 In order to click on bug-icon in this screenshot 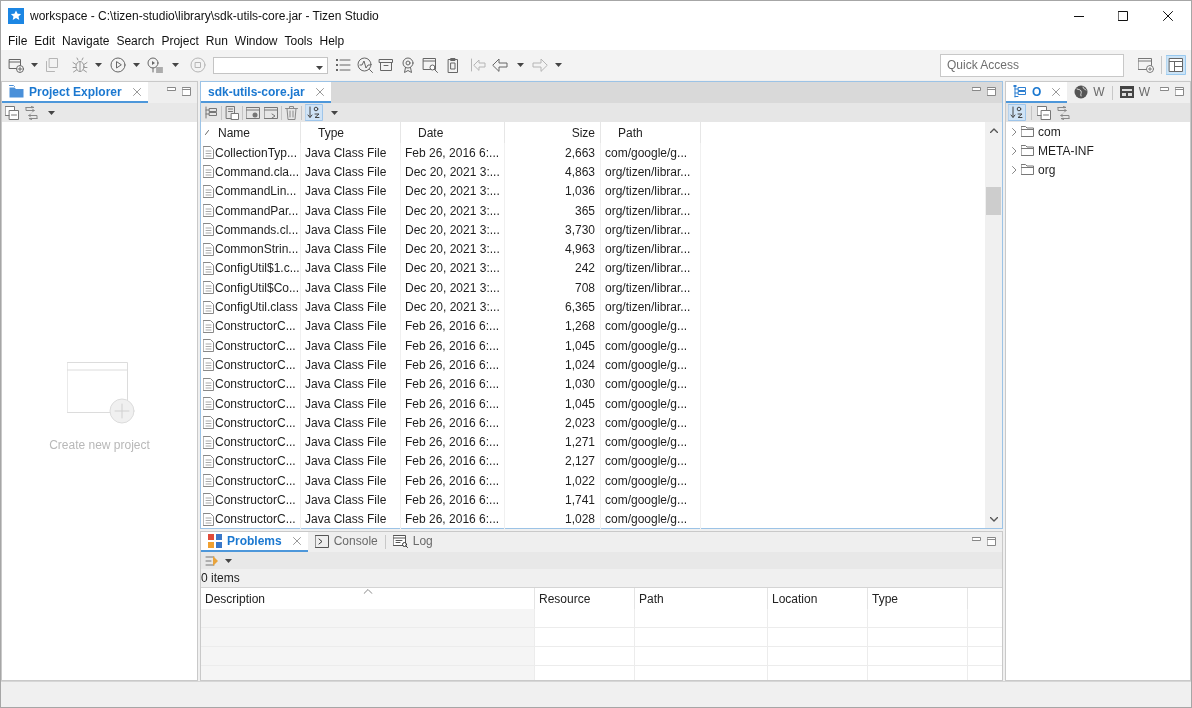, I will do `click(80, 65)`.